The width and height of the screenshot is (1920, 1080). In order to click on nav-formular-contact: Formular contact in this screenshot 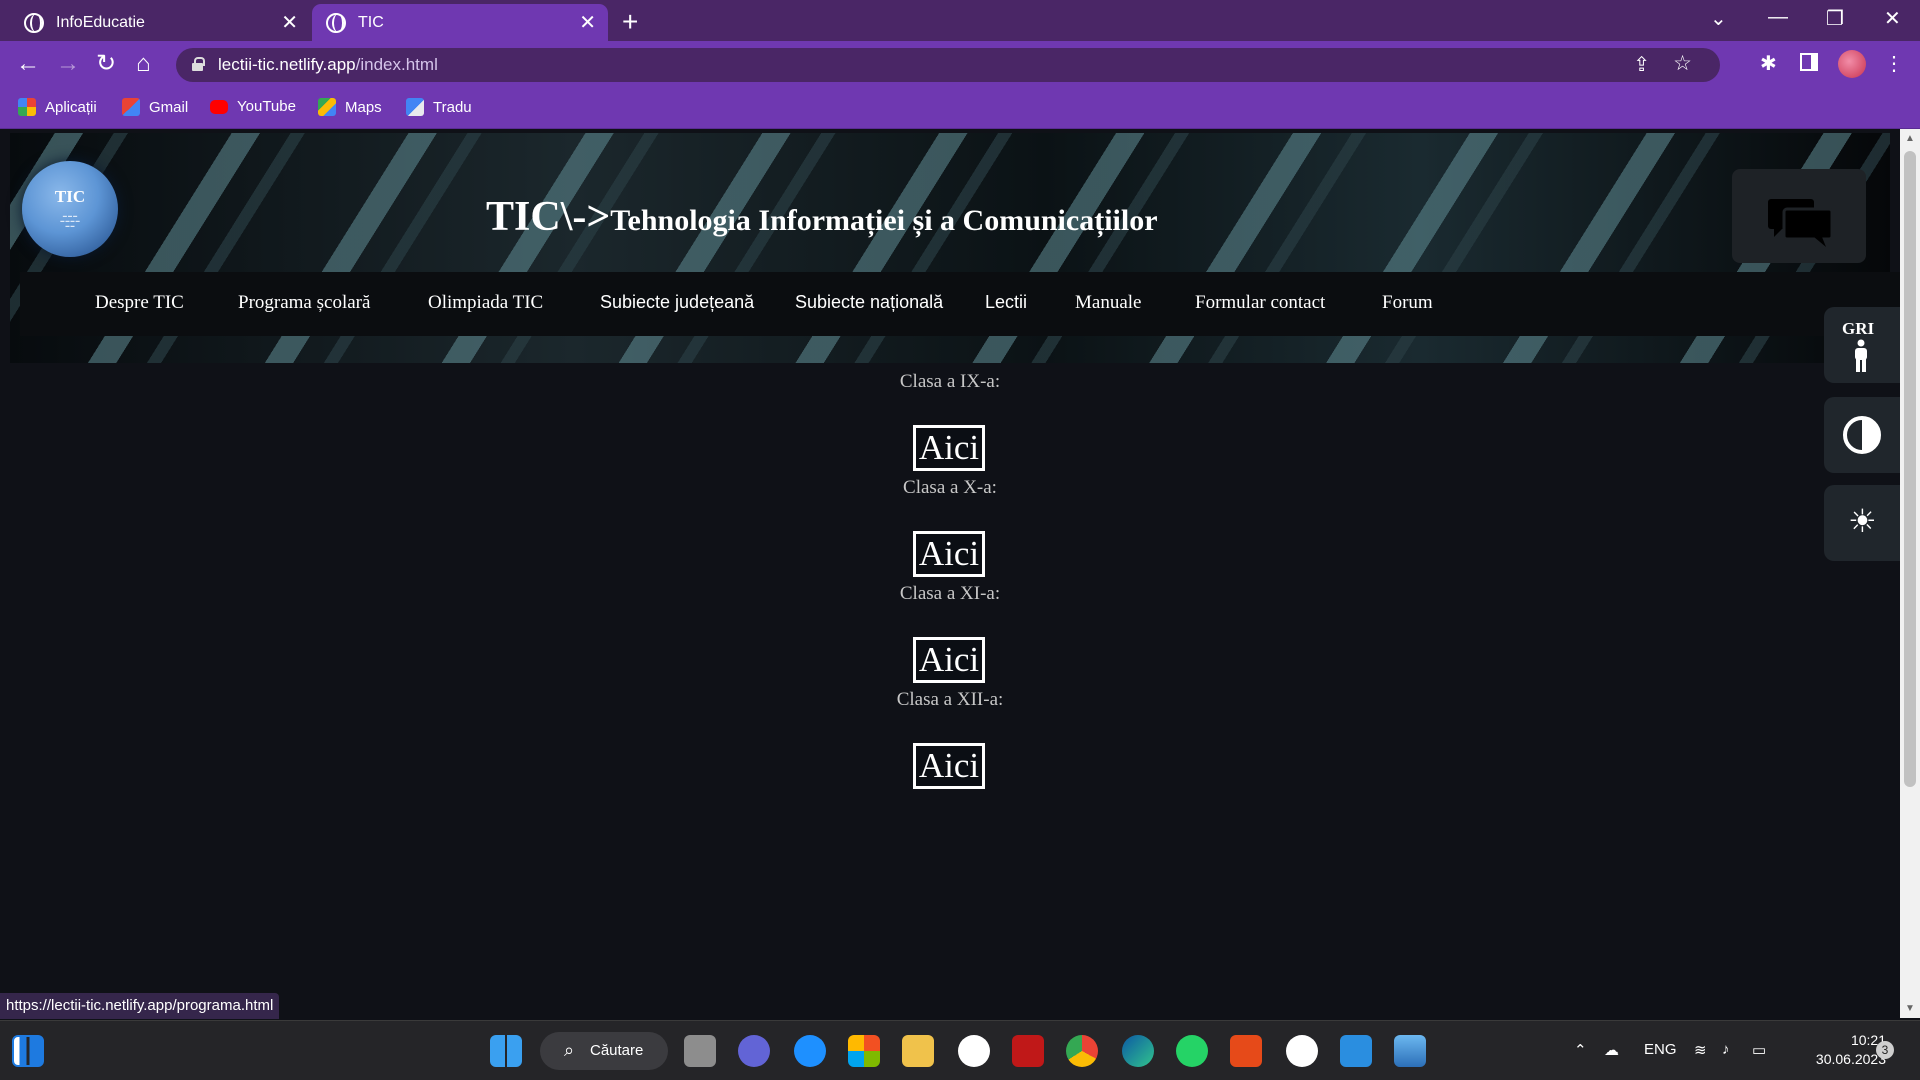, I will do `click(1260, 303)`.